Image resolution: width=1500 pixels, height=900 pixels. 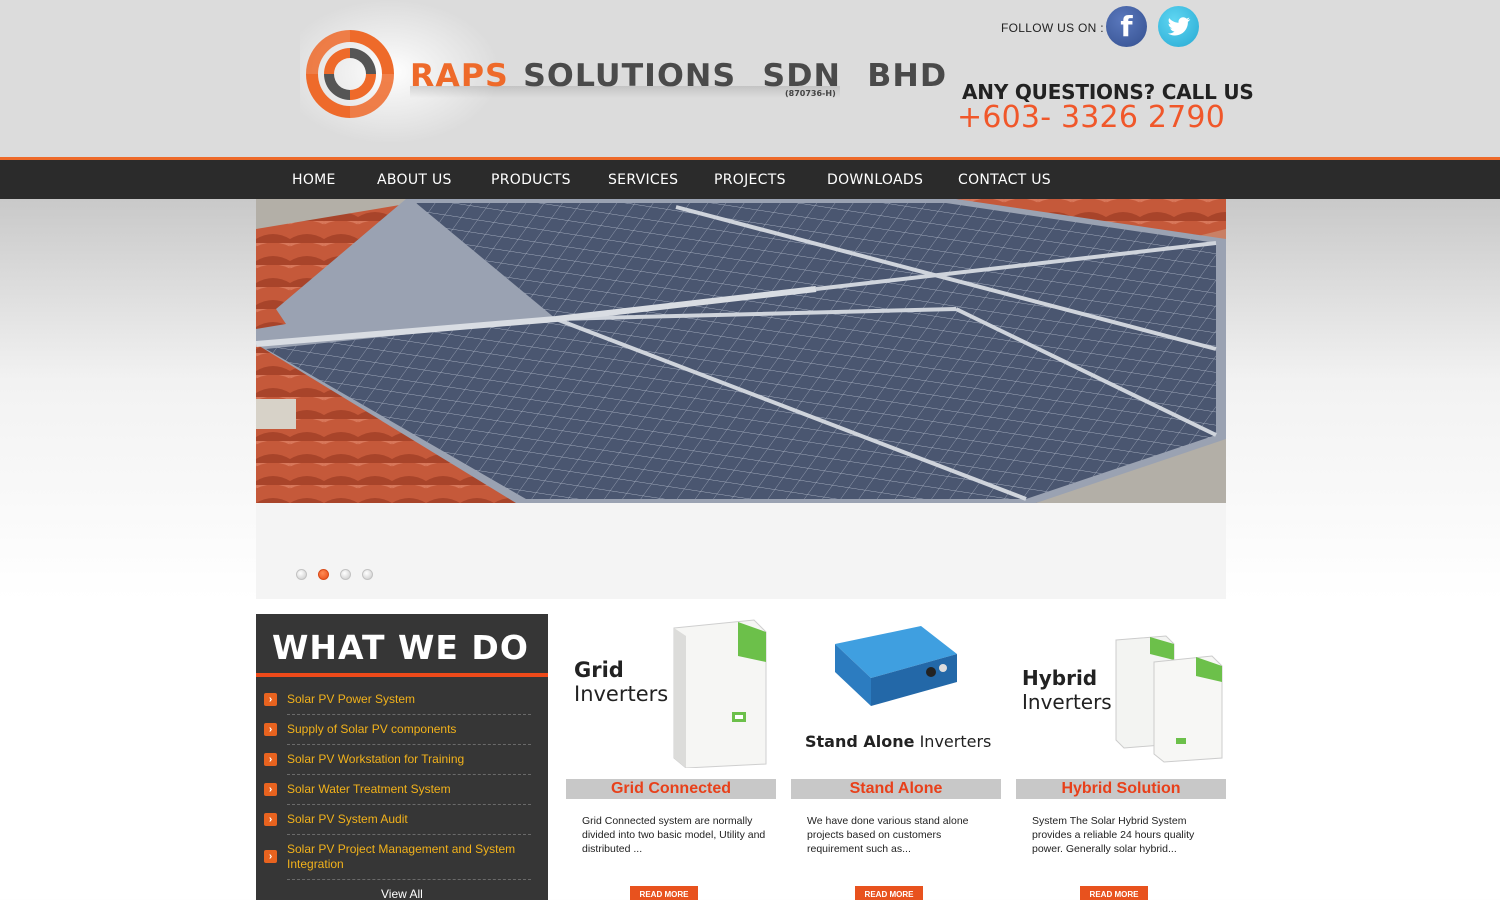 I want to click on twitter-bird-icon, so click(x=1178, y=25).